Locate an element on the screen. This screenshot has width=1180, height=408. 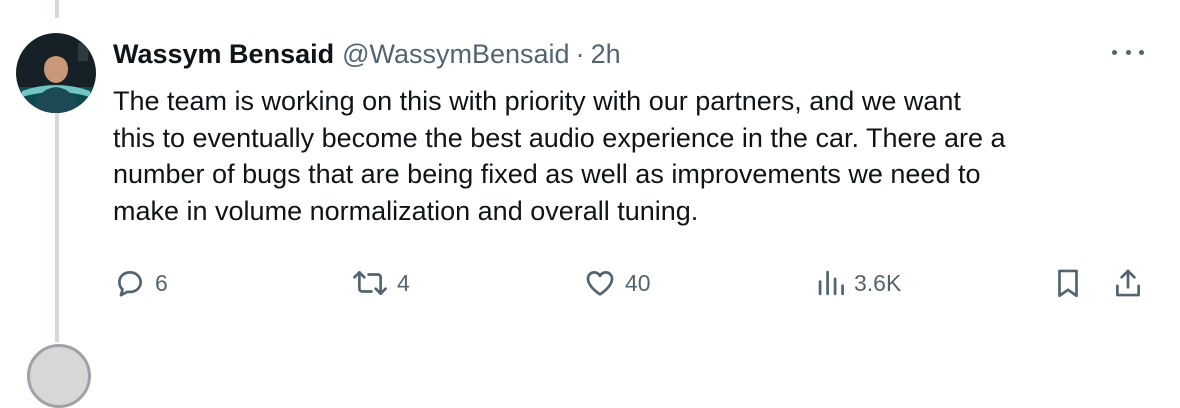
reply-icon is located at coordinates (130, 283).